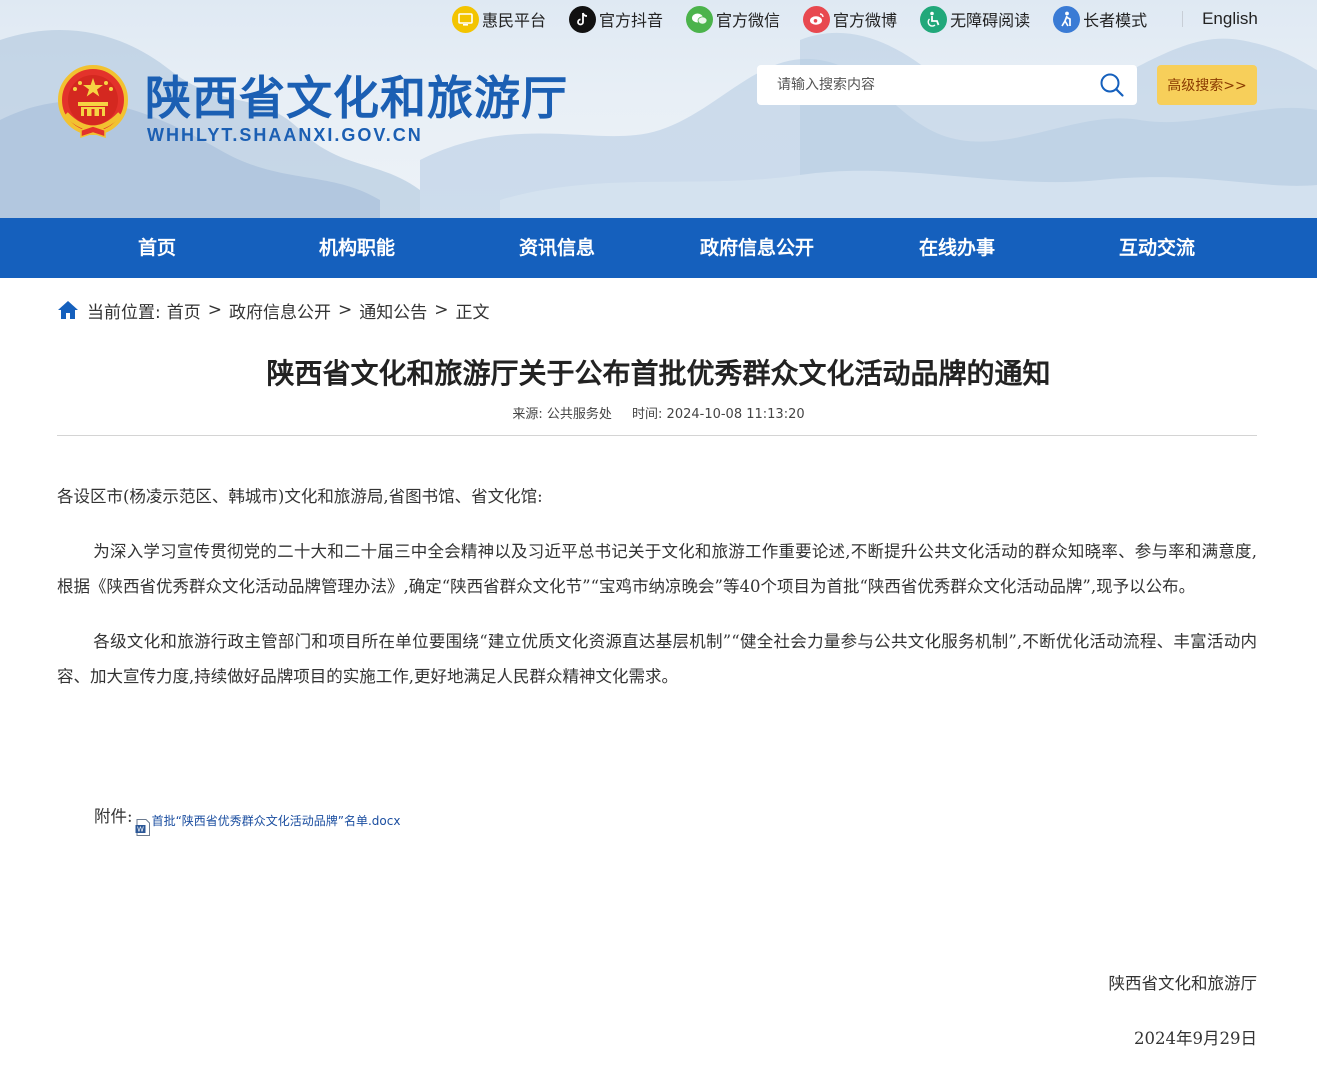 The image size is (1317, 1075). Describe the element at coordinates (718, 414) in the screenshot. I see `article-time: 时间: 2024-10-08 11:13:20` at that location.